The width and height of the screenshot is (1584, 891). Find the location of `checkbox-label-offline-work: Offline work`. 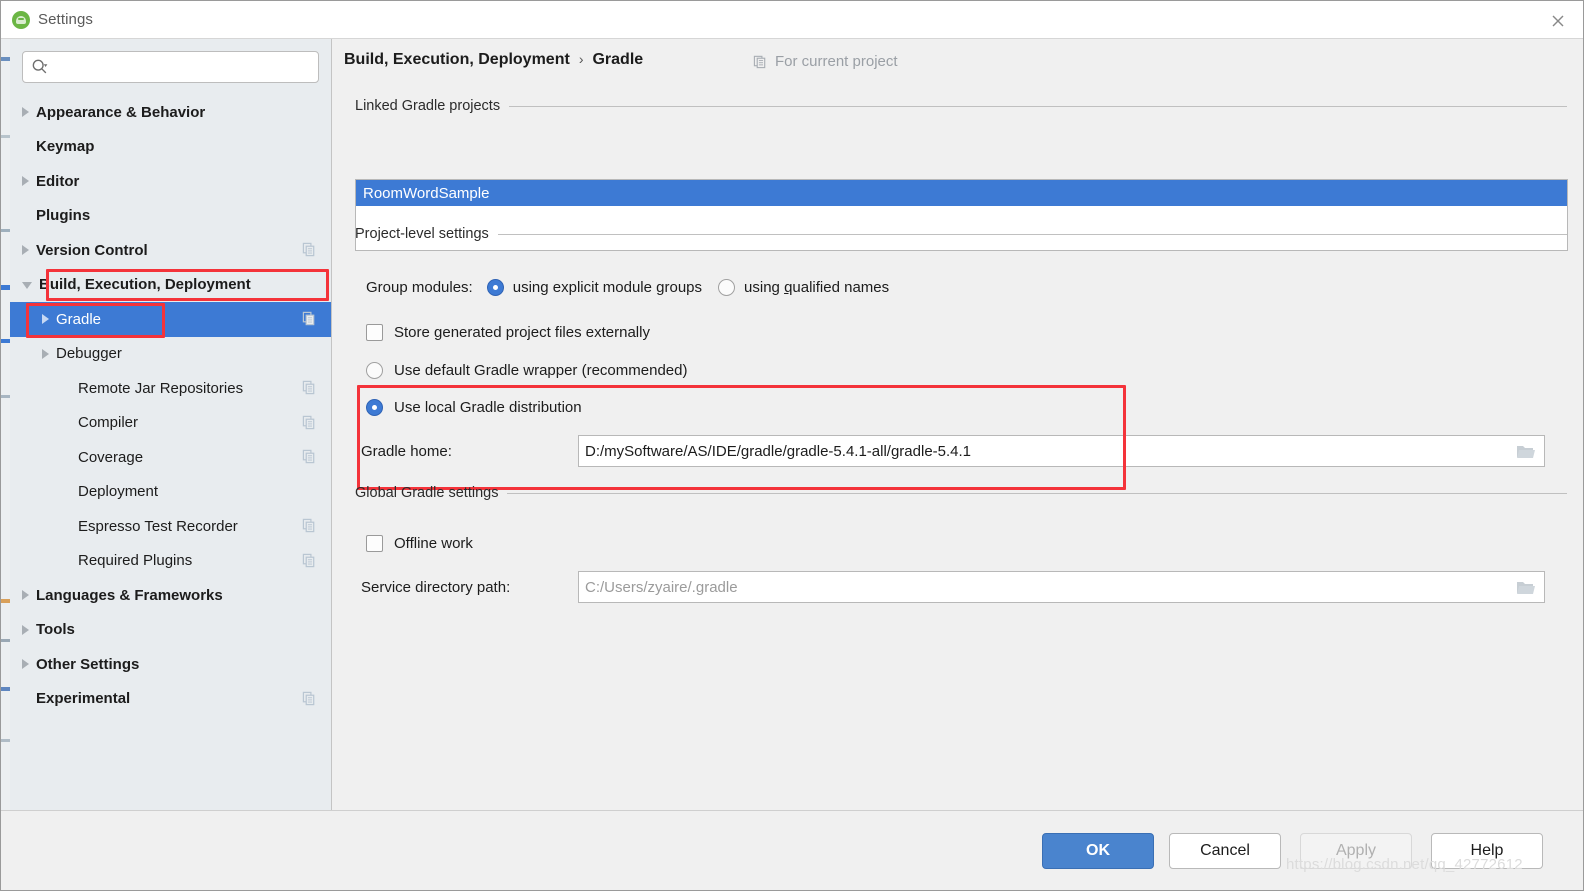

checkbox-label-offline-work: Offline work is located at coordinates (433, 543).